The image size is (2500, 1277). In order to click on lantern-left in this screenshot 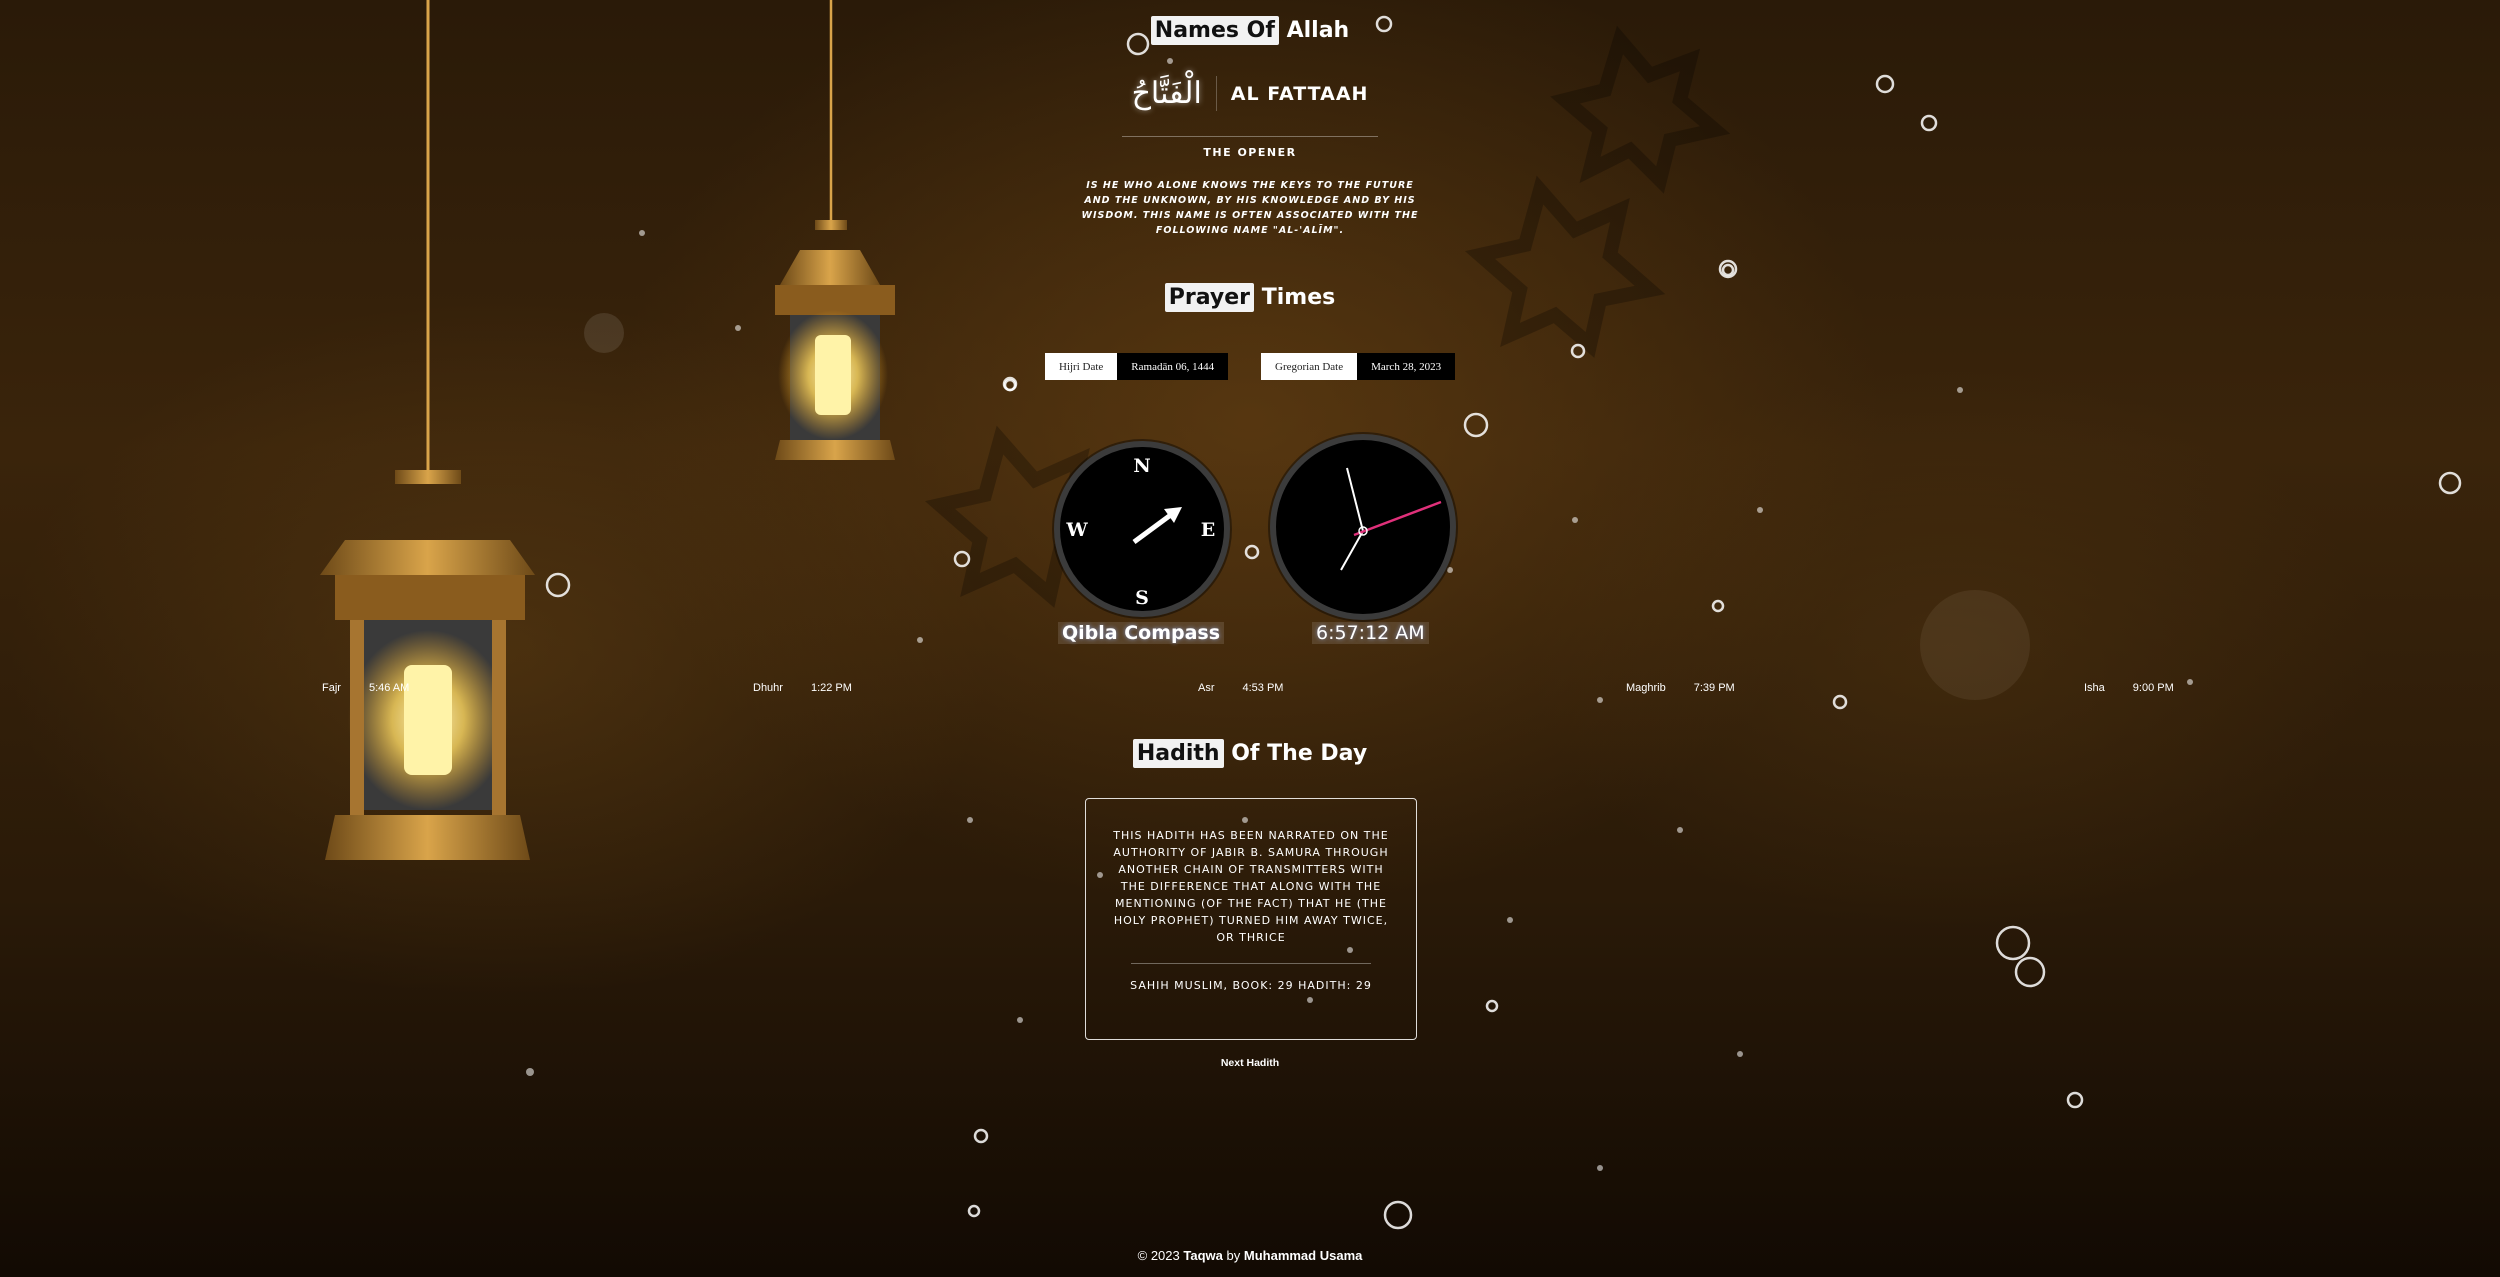, I will do `click(427, 665)`.